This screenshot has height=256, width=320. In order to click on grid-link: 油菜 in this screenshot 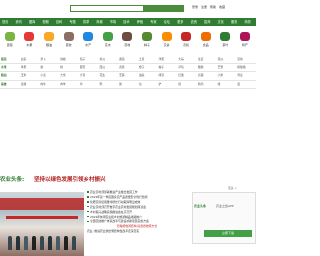, I will do `click(148, 75)`.